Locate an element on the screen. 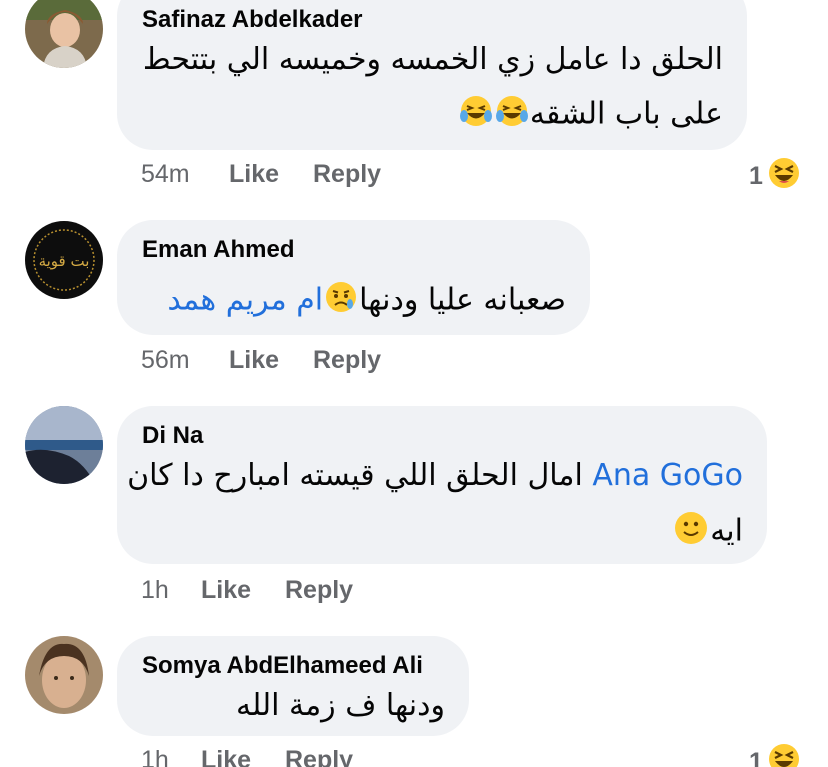  comment-actions: 56m Like Reply is located at coordinates (261, 360).